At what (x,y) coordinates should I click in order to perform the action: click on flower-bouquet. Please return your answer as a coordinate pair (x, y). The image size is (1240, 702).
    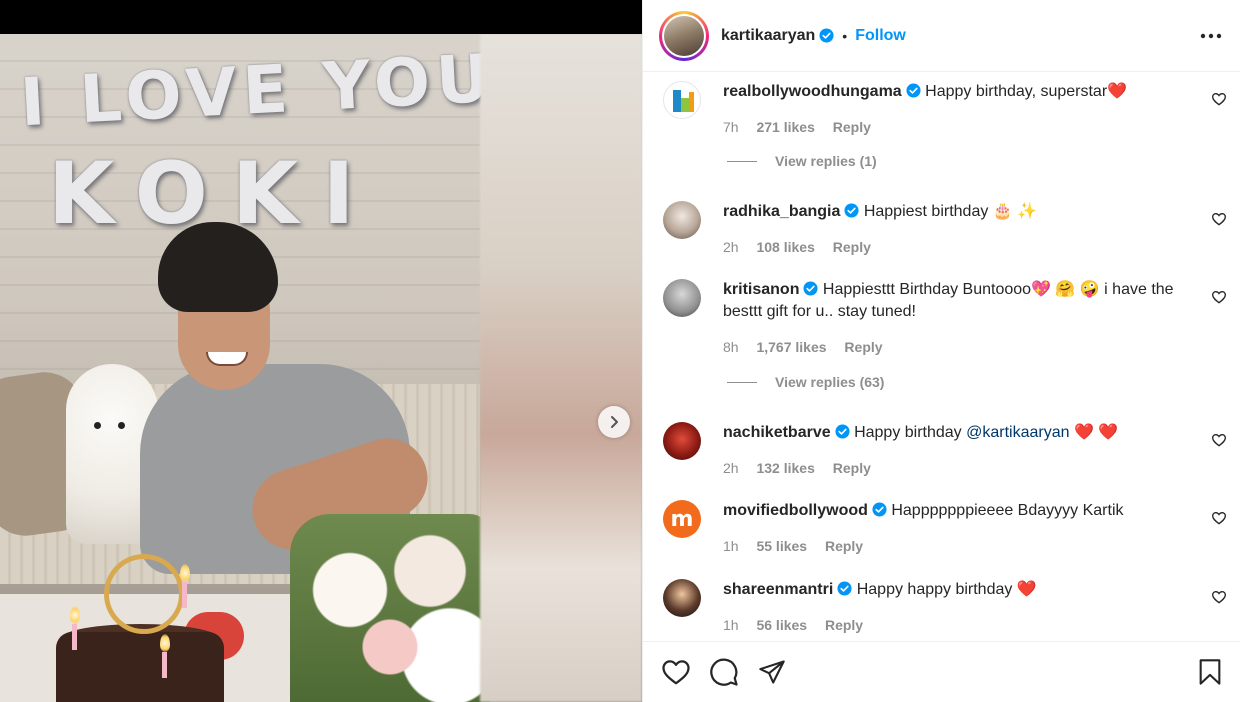
    Looking at the image, I should click on (390, 608).